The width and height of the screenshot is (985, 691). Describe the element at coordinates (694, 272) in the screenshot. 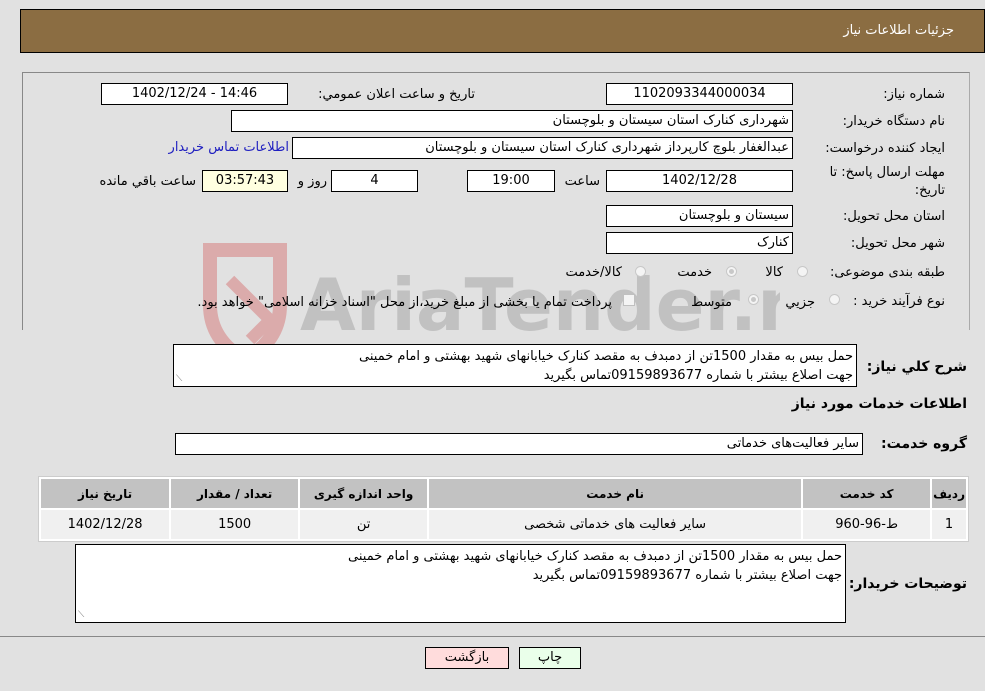

I see `category-option-service: خدمت` at that location.